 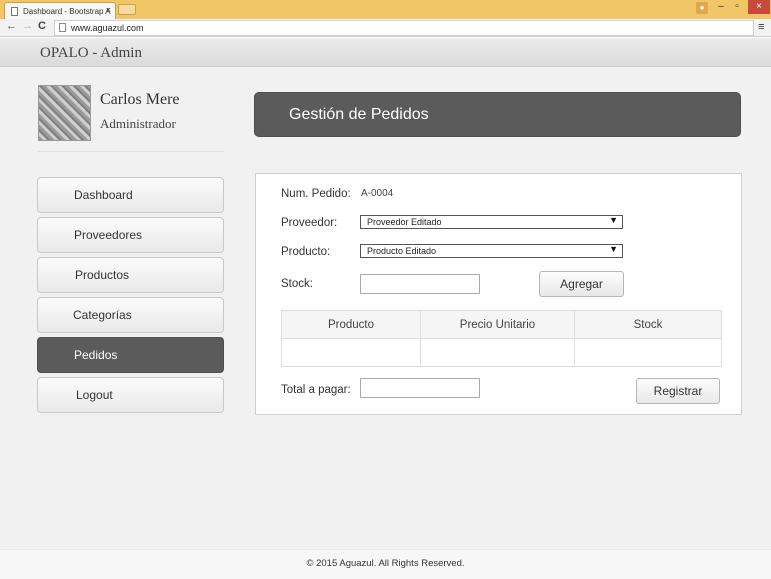 I want to click on proveedor-label: Proveedor:, so click(x=309, y=223).